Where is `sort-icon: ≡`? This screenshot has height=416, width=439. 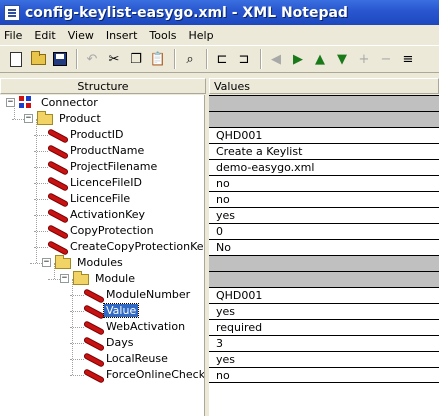 sort-icon: ≡ is located at coordinates (408, 59).